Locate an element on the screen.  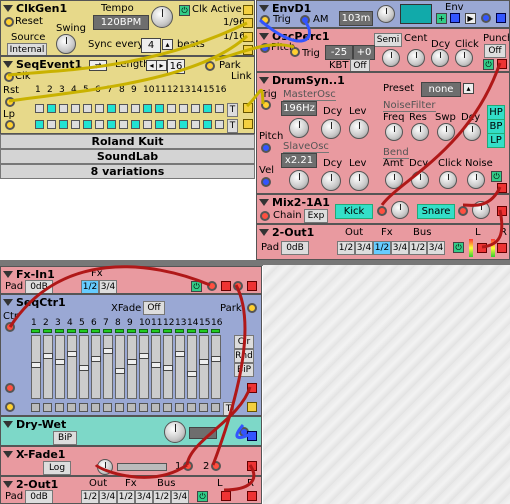
sync-value-display: 4 is located at coordinates (151, 45).